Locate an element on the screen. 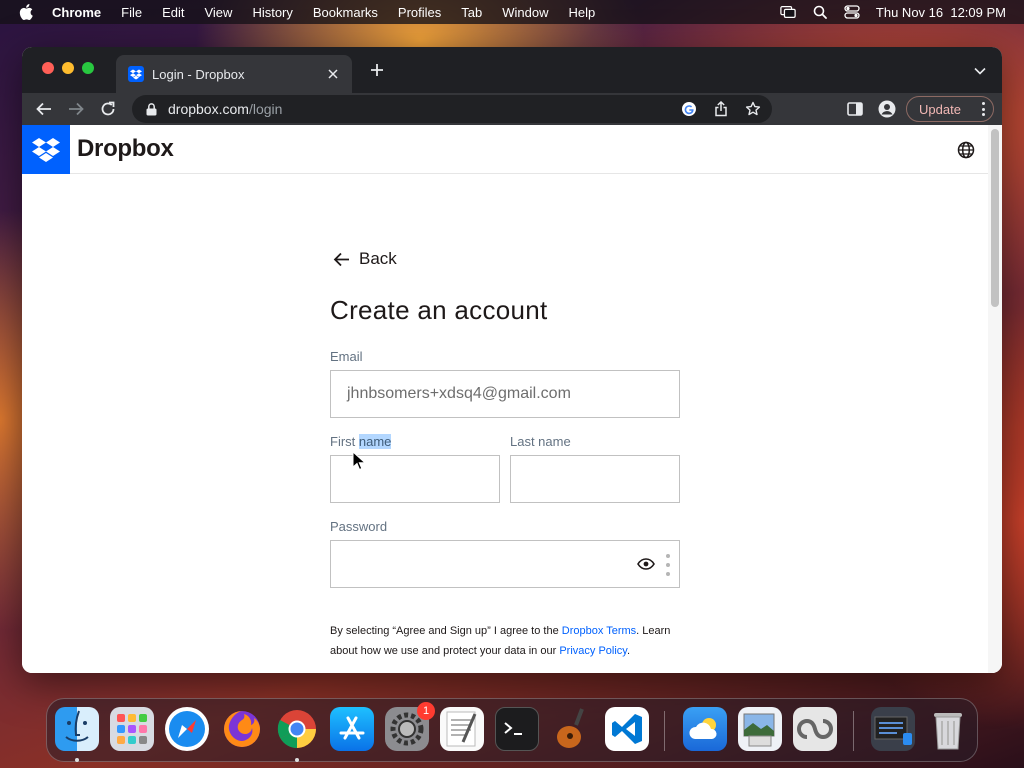 The height and width of the screenshot is (768, 1024). update-button: Update is located at coordinates (950, 109).